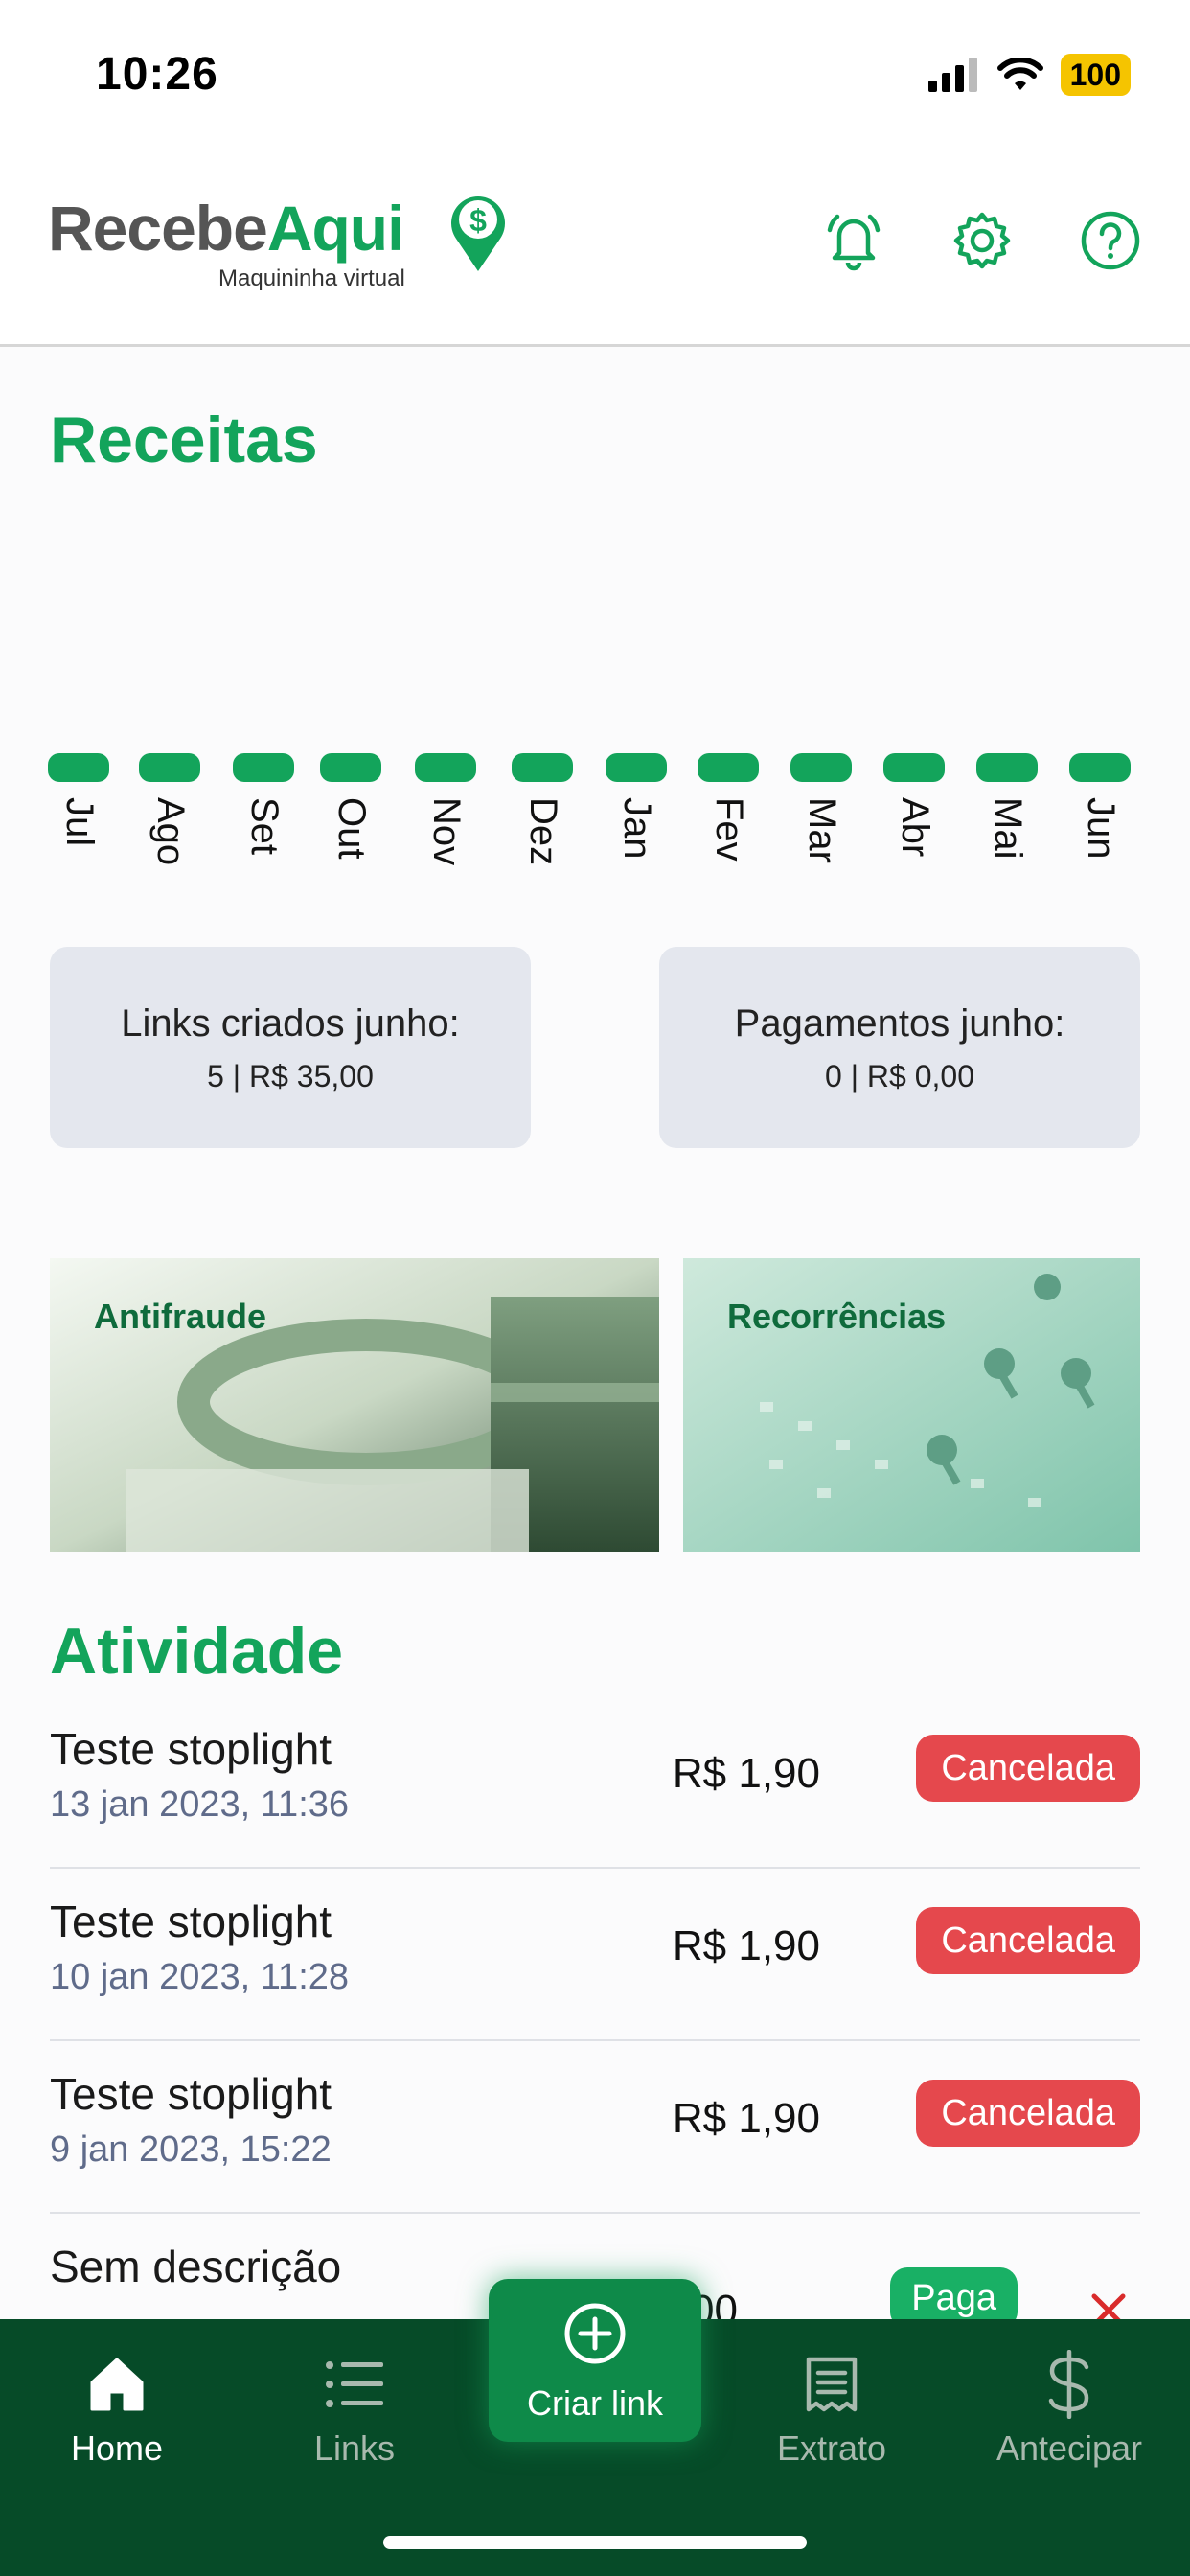 The height and width of the screenshot is (2576, 1190). I want to click on logo-main-text: Recebe, so click(158, 228).